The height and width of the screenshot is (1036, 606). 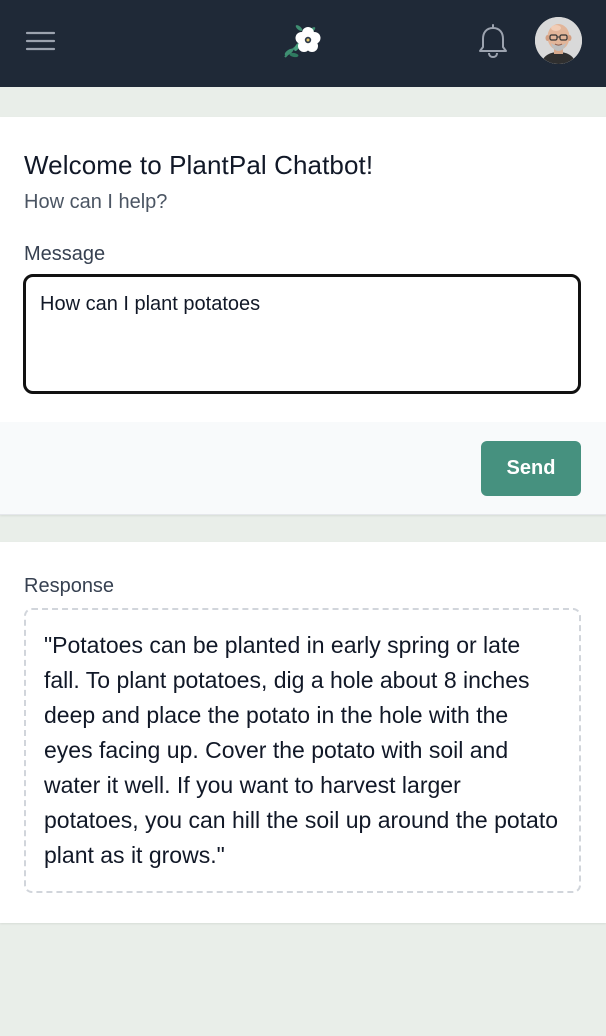 I want to click on message-label: Message, so click(x=65, y=254).